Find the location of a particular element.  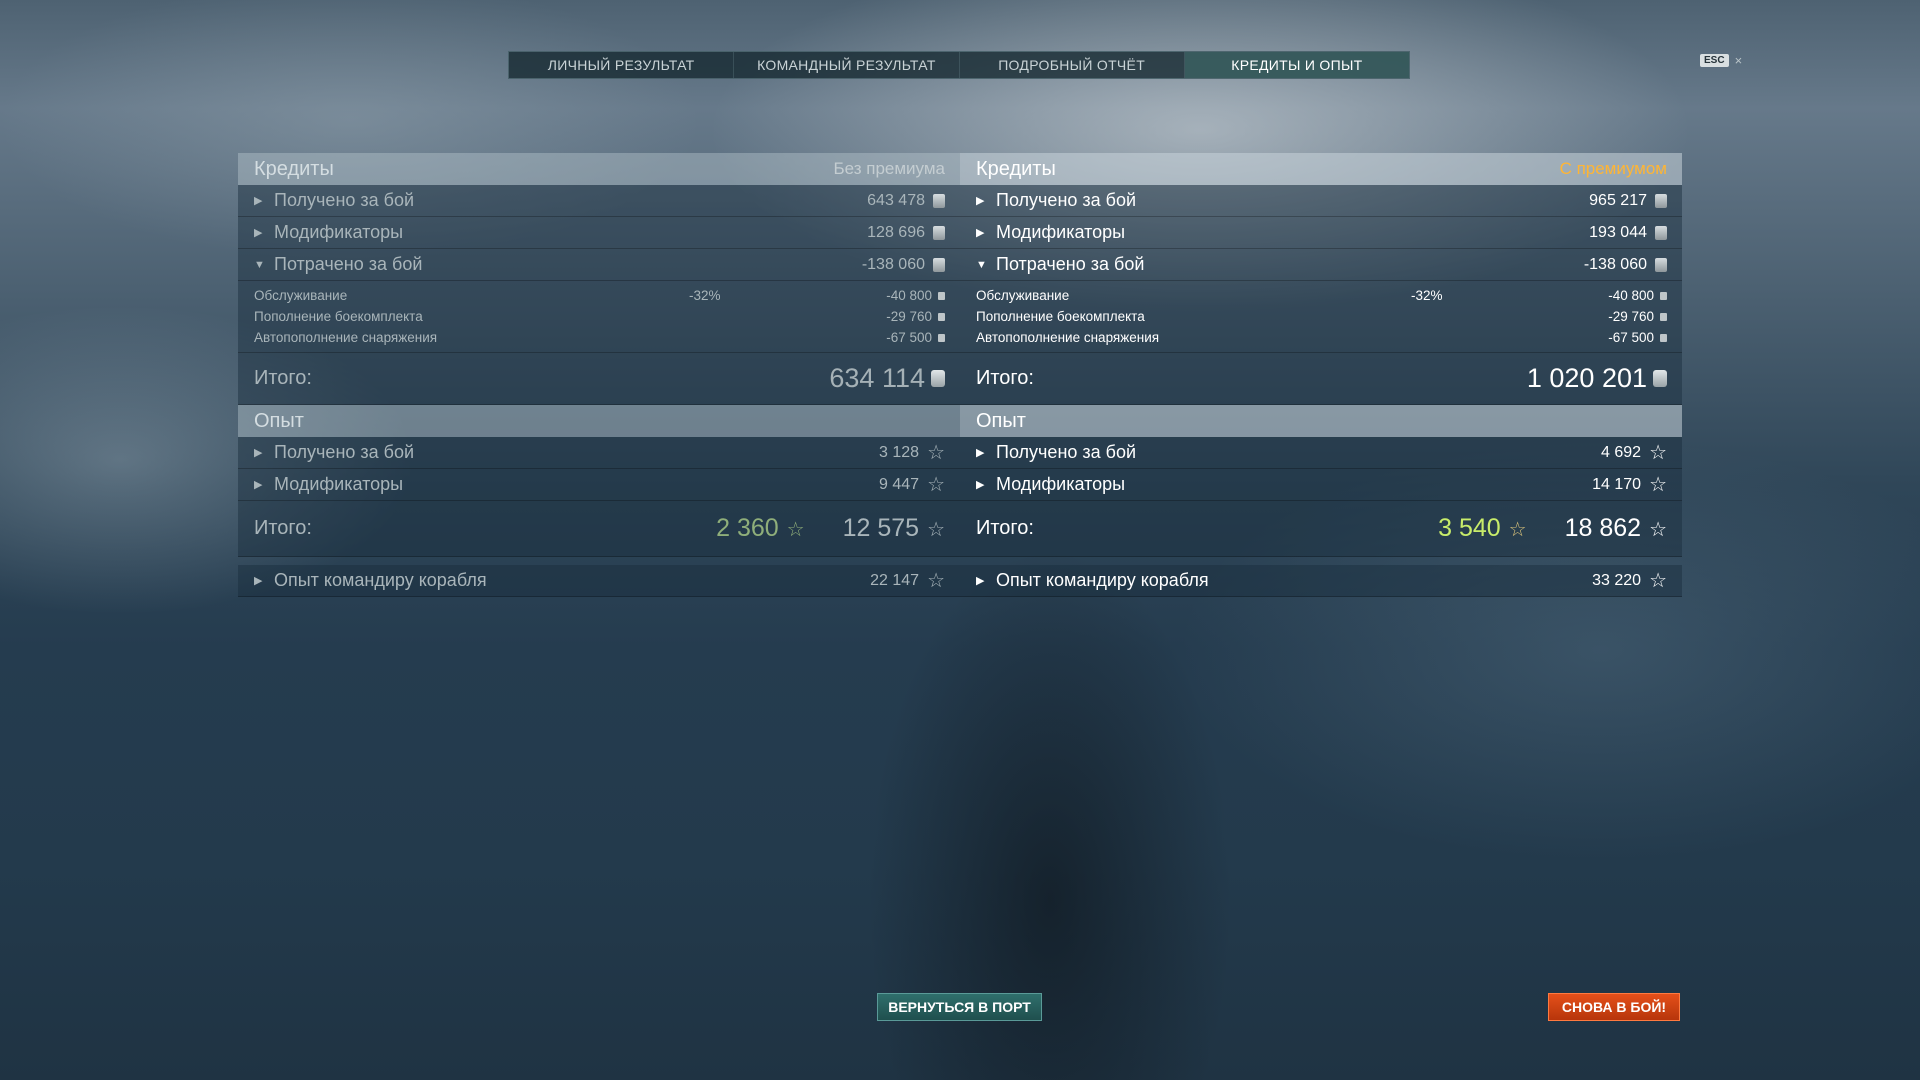

tab-team-result: КОМАНДНЫЙ РЕЗУЛЬТАТ is located at coordinates (847, 65).